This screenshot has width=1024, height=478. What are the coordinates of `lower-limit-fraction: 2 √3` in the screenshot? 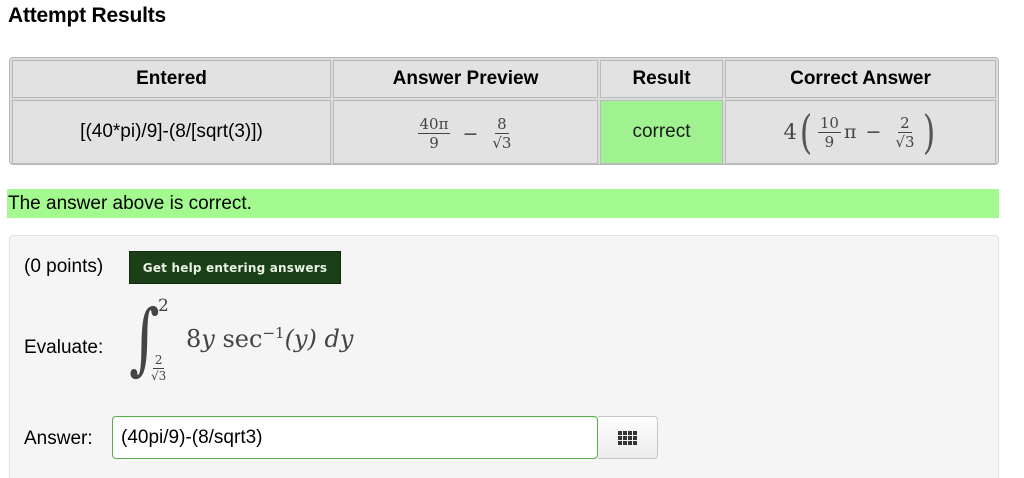 It's located at (158, 368).